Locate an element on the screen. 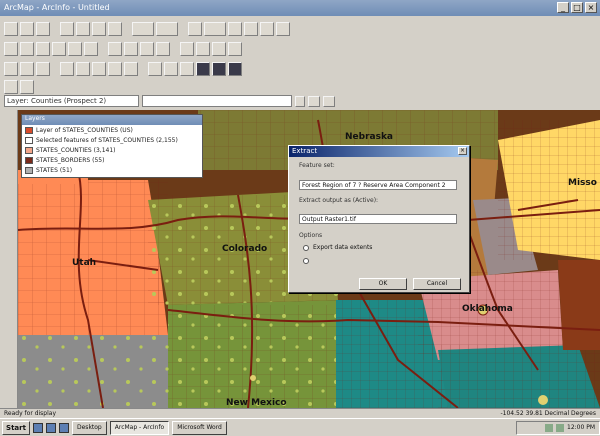 The image size is (600, 436). copy-icon is located at coordinates (99, 29).